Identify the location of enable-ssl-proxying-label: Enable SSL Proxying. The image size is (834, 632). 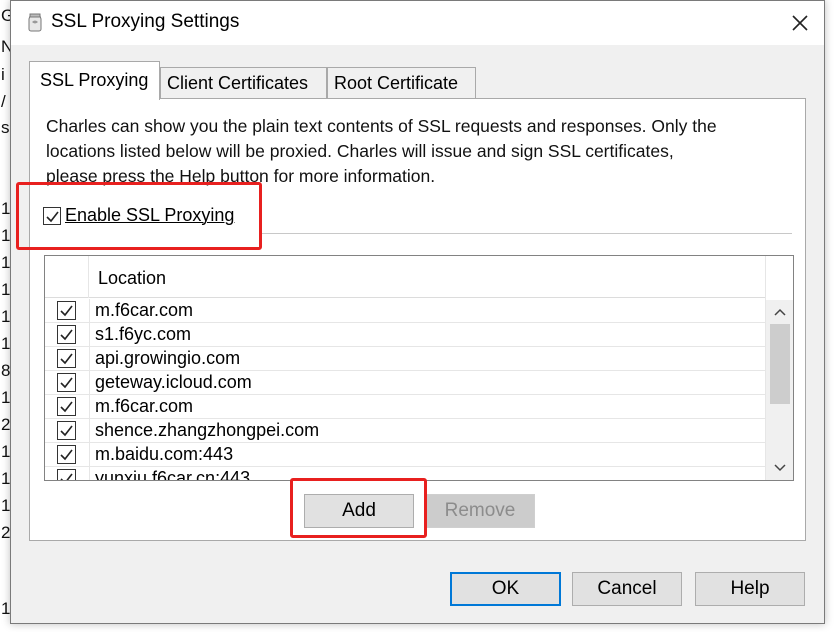
(150, 215).